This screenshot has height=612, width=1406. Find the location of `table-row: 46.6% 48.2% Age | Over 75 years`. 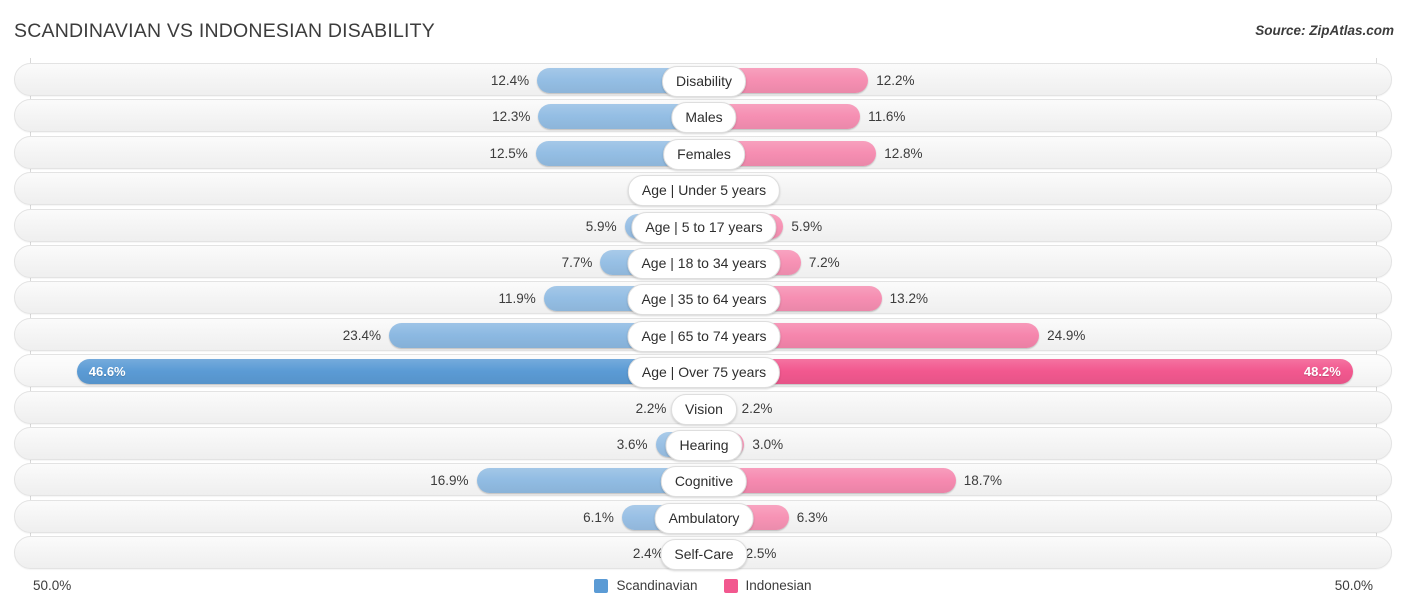

table-row: 46.6% 48.2% Age | Over 75 years is located at coordinates (703, 371).